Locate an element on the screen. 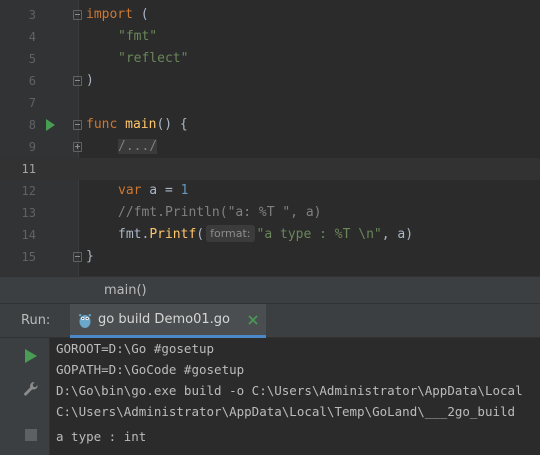 This screenshot has width=540, height=455. code-line: 7 is located at coordinates (270, 103).